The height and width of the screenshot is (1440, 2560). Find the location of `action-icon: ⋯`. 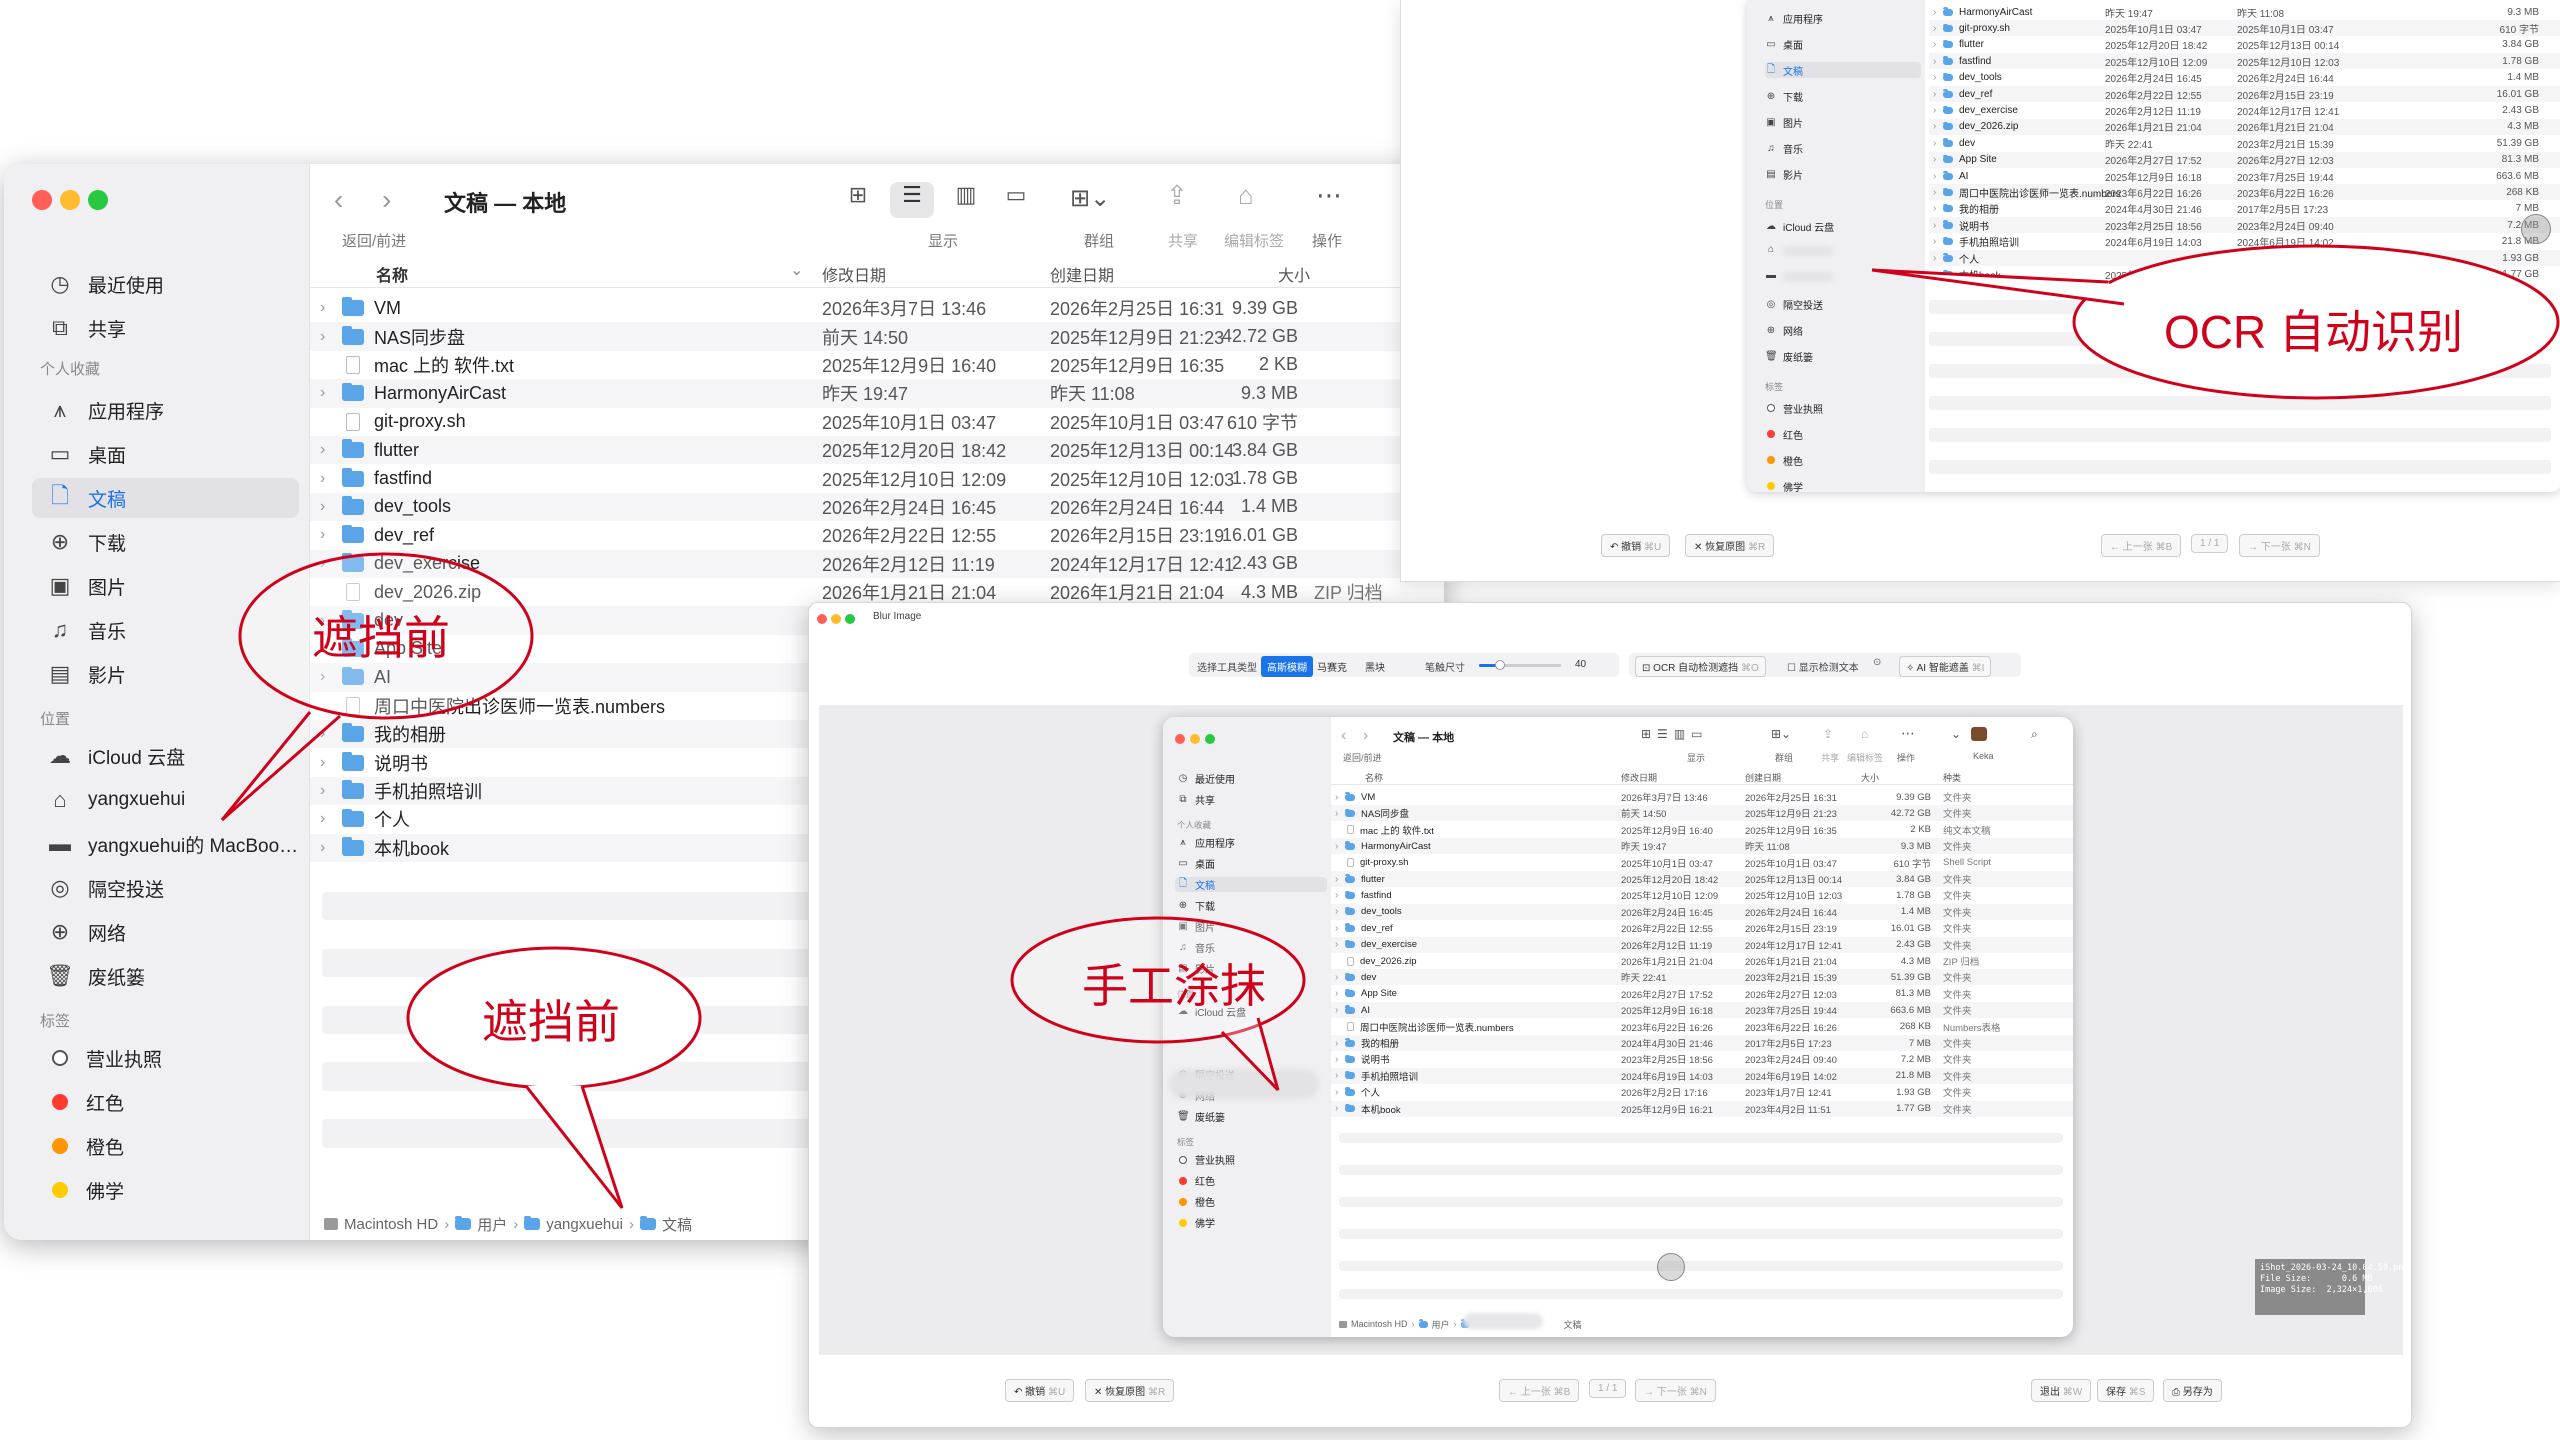

action-icon: ⋯ is located at coordinates (1329, 195).